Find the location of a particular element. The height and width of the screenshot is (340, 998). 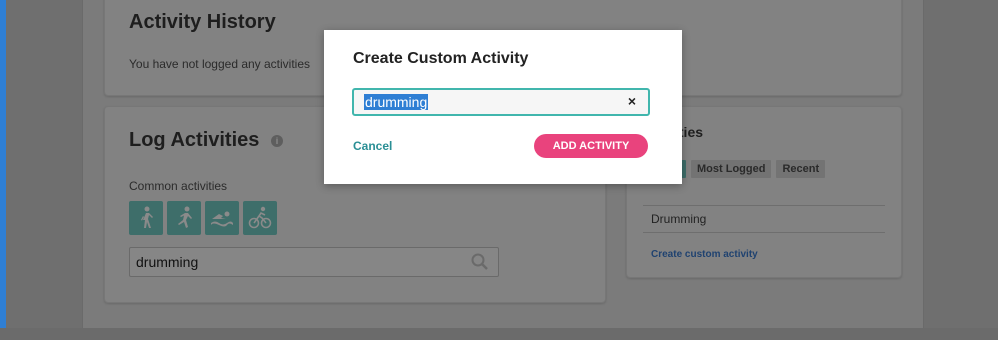

activity-history-empty-text: You have not logged any activities is located at coordinates (220, 64).